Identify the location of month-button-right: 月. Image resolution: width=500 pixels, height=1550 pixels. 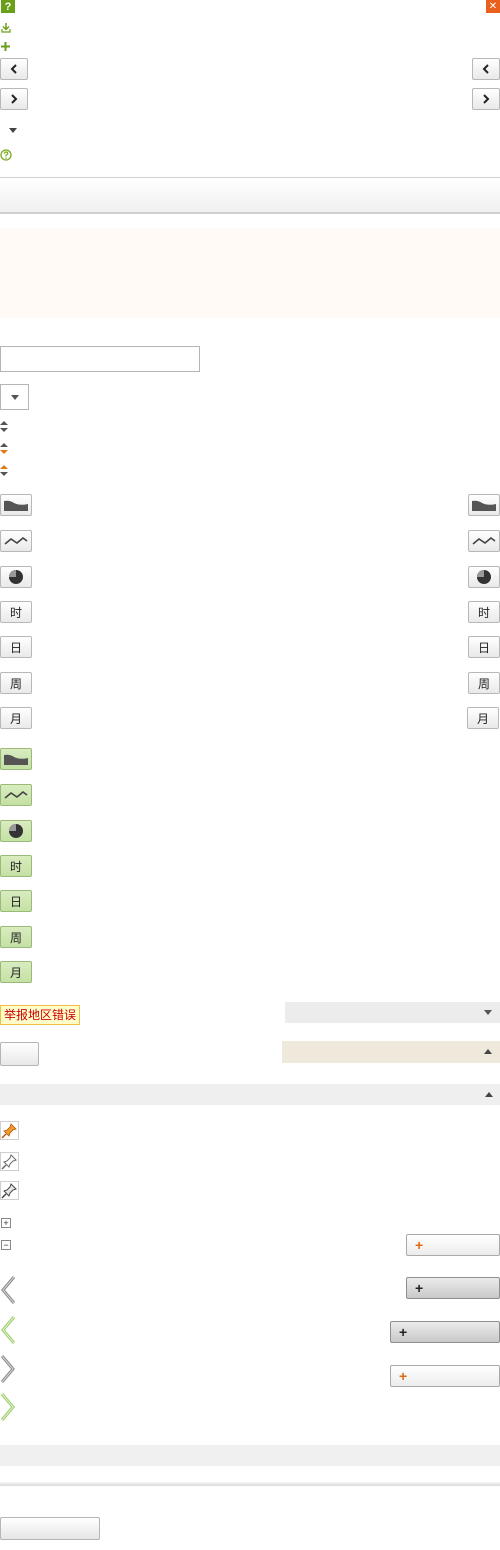
(483, 718).